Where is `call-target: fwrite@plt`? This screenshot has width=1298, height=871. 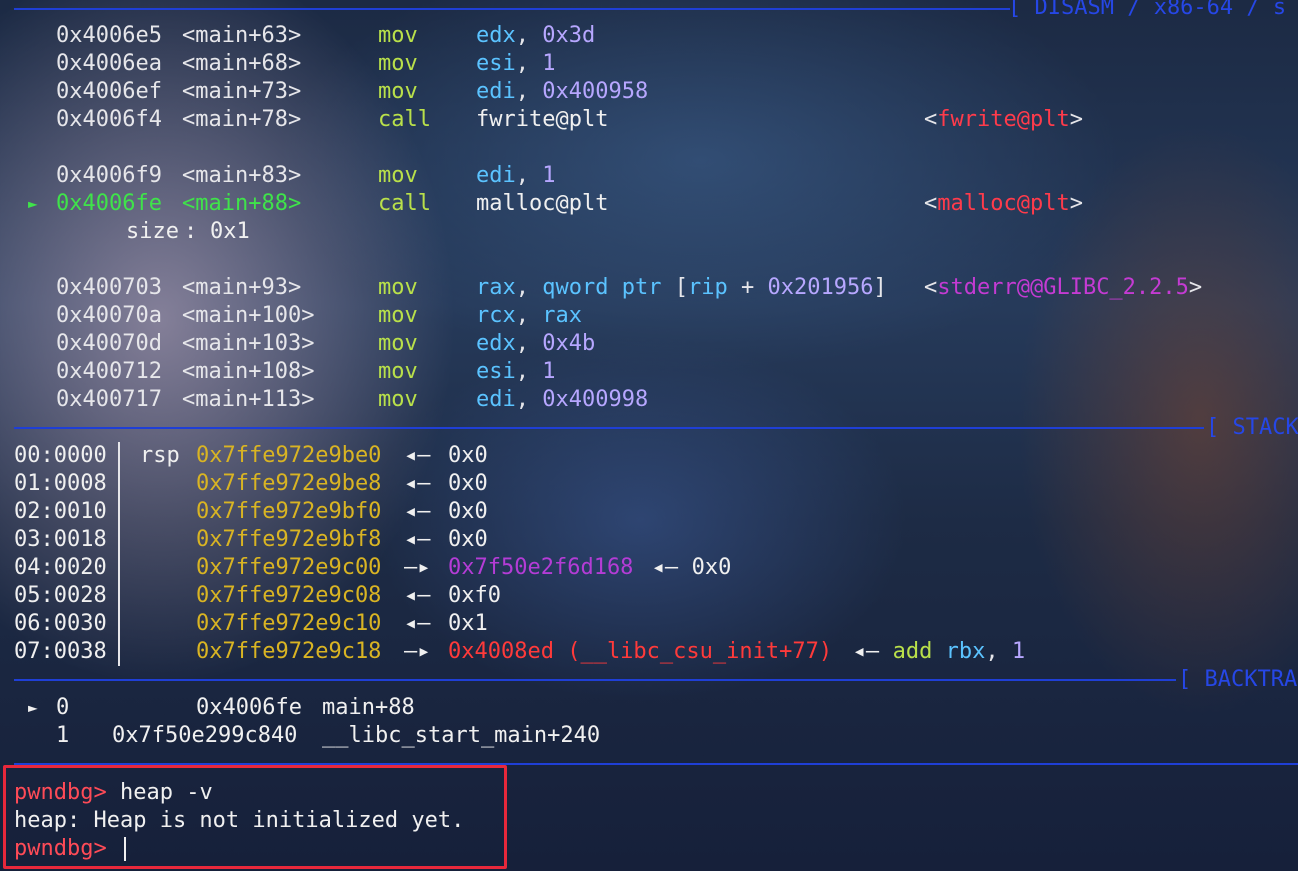 call-target: fwrite@plt is located at coordinates (542, 119).